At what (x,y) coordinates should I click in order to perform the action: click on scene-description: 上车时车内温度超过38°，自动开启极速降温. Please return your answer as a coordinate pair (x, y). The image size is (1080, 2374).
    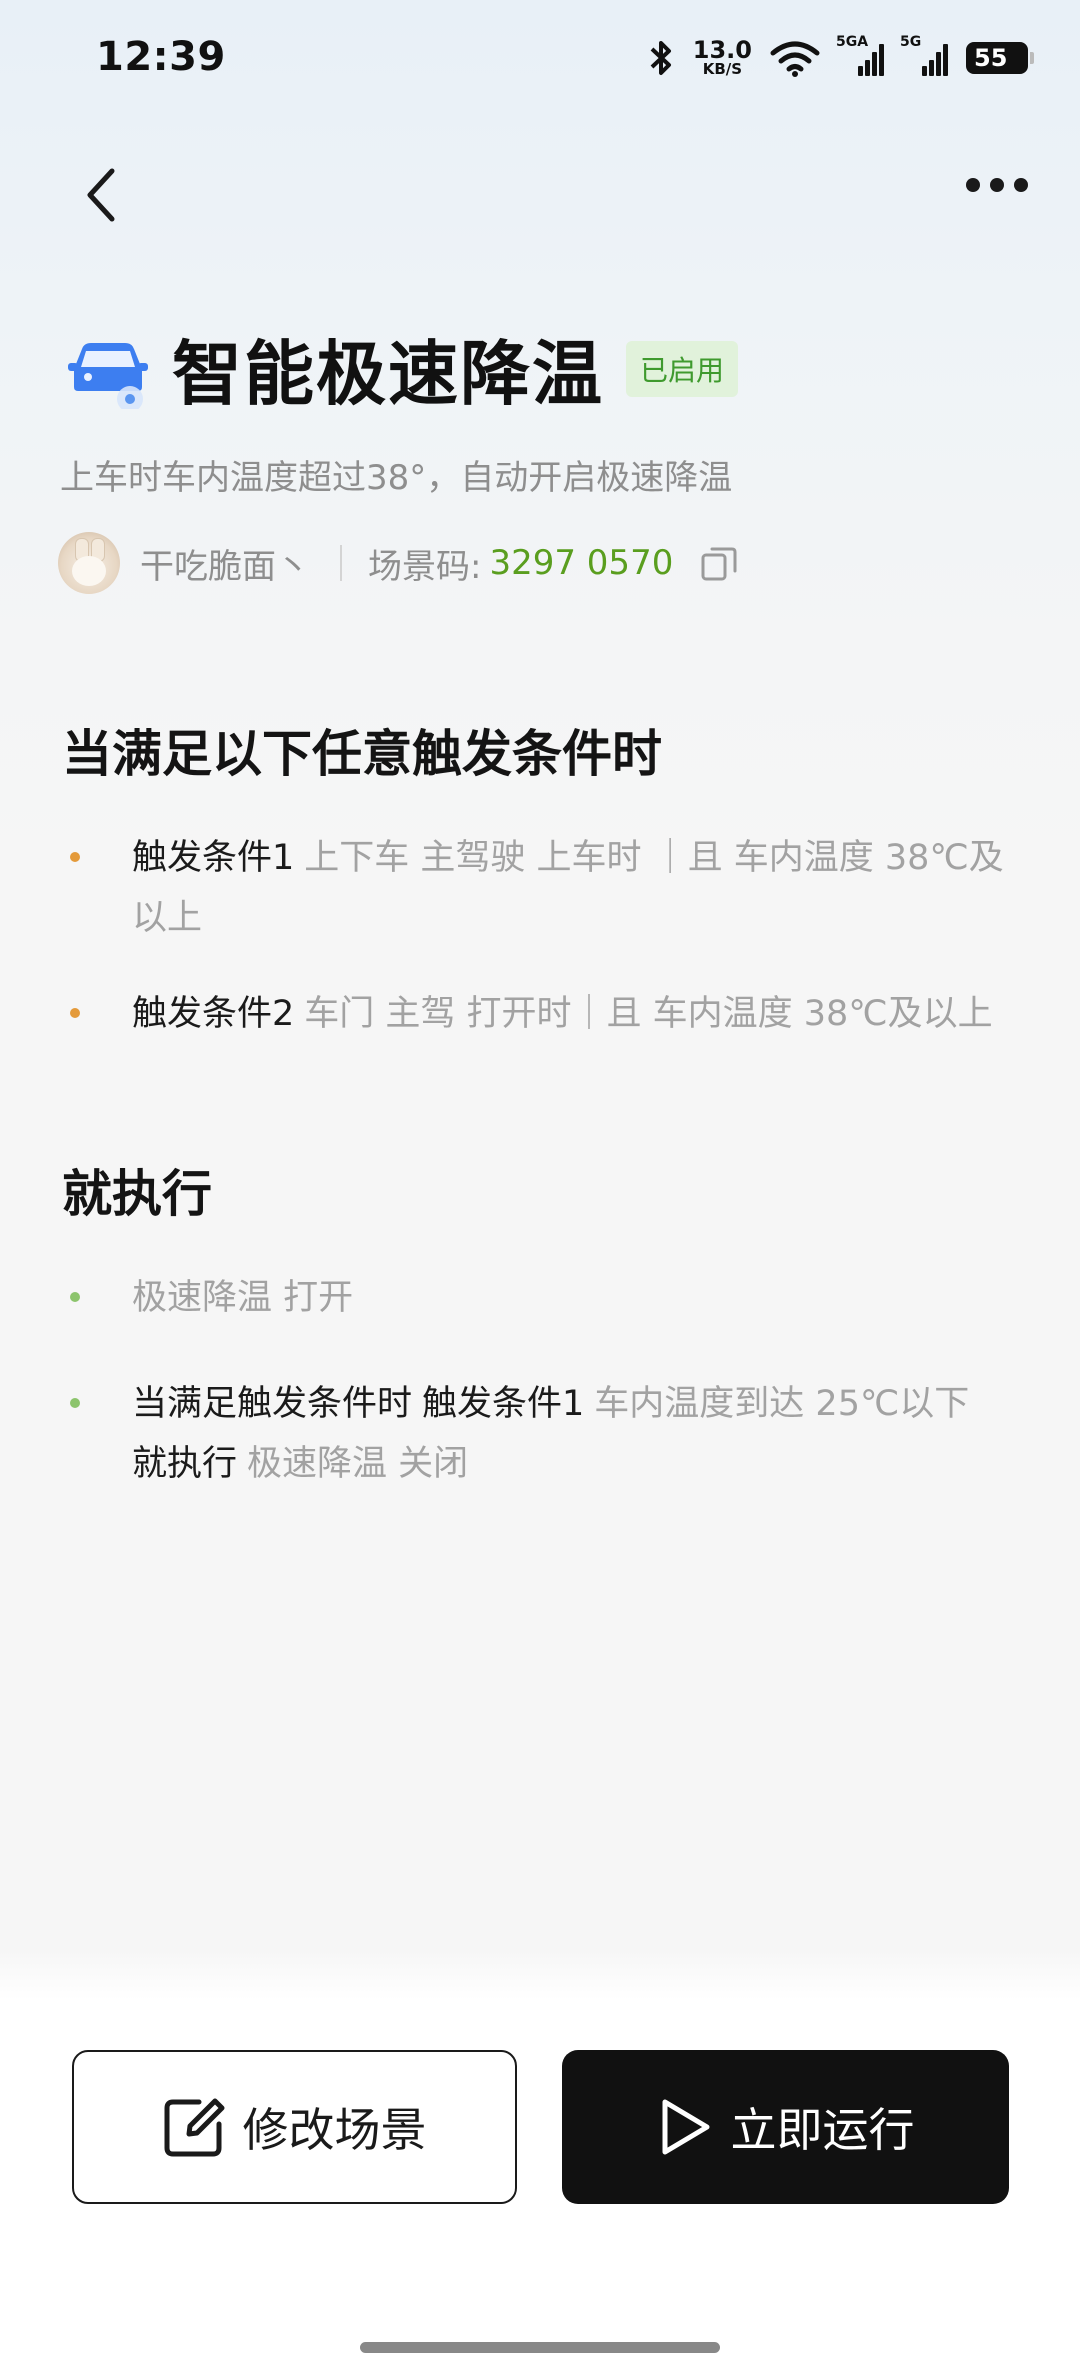
    Looking at the image, I should click on (396, 478).